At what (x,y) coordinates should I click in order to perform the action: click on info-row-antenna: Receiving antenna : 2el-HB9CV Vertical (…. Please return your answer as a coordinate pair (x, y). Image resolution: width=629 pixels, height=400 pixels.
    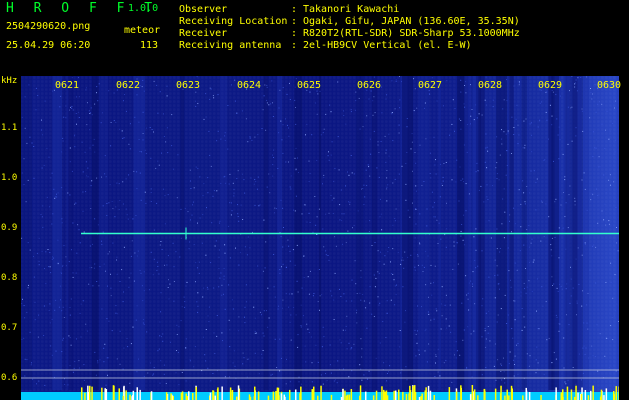
    Looking at the image, I should click on (349, 46).